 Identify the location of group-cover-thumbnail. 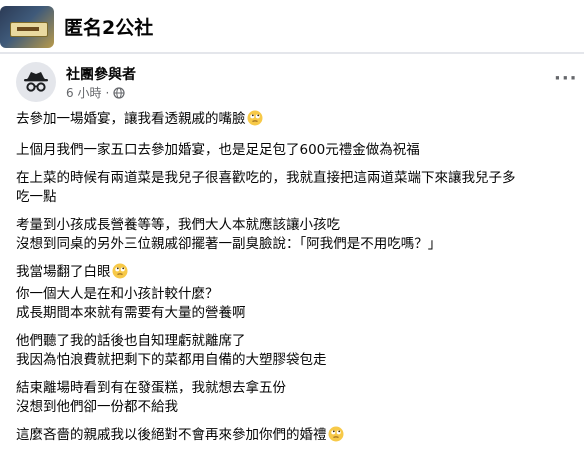
(27, 27).